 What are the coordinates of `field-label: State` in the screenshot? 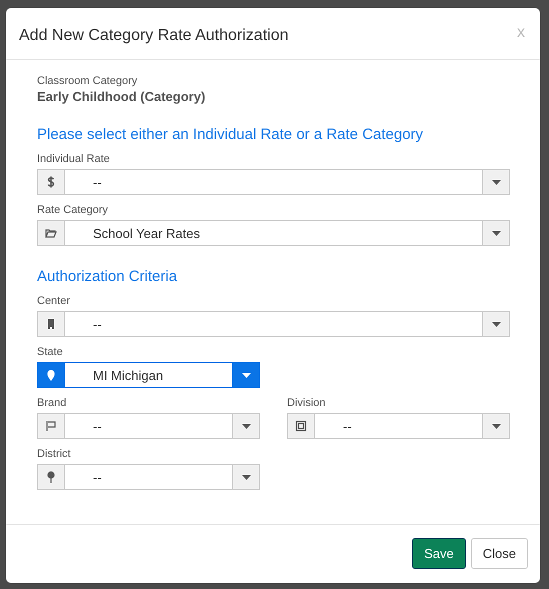 It's located at (50, 352).